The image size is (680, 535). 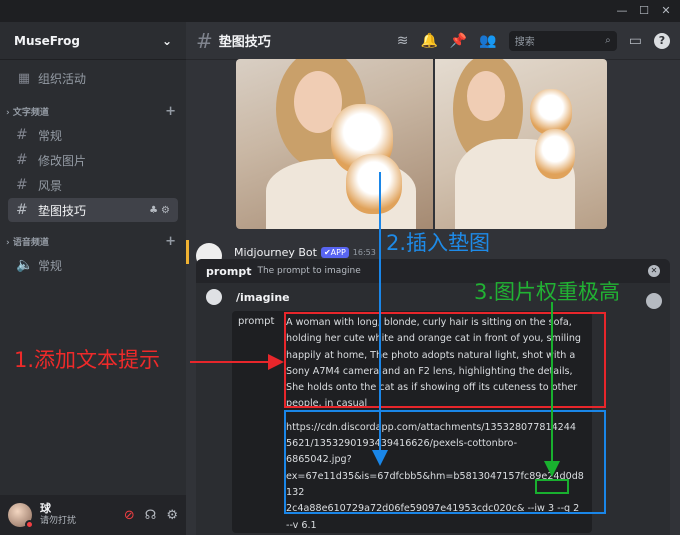 What do you see at coordinates (438, 243) in the screenshot?
I see `annotation-step2: 2.插入垫图` at bounding box center [438, 243].